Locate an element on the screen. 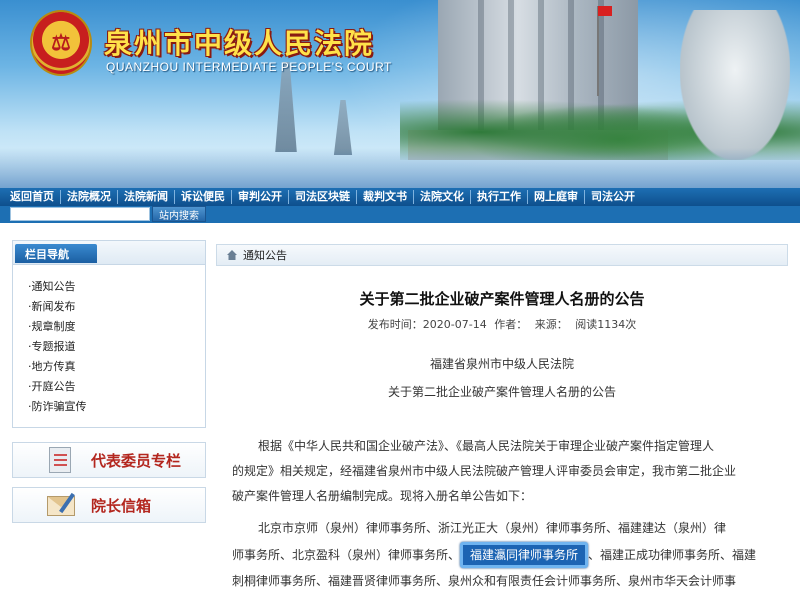  sidebar-item-hearing-notices: ·开庭公告 is located at coordinates (116, 387).